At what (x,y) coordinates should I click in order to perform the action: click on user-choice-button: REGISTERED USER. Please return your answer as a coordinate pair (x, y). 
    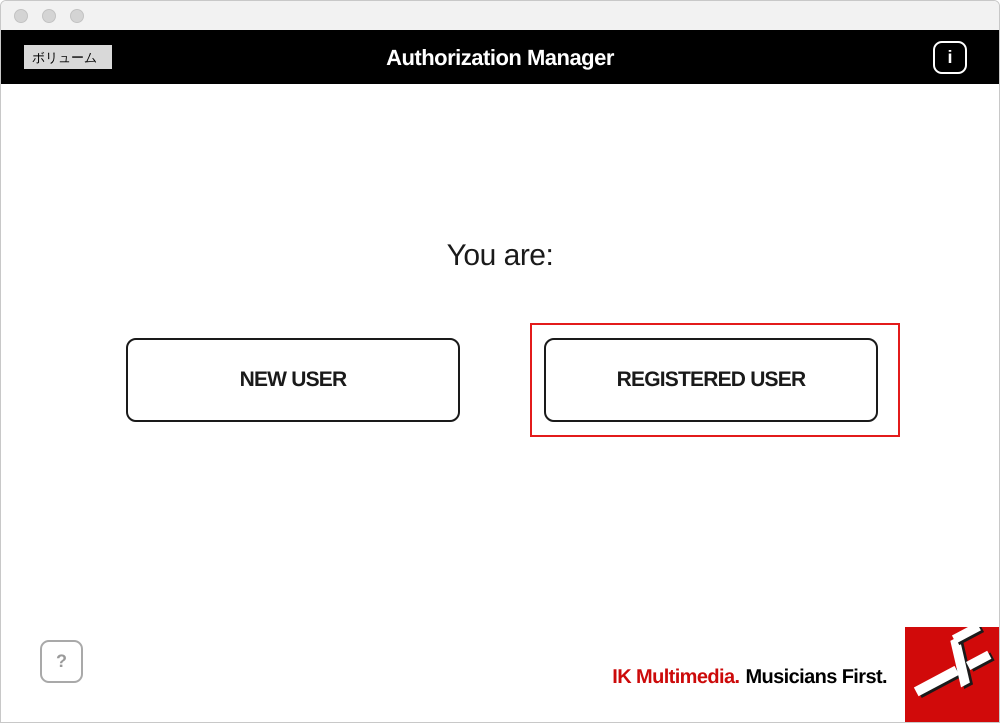
    Looking at the image, I should click on (711, 380).